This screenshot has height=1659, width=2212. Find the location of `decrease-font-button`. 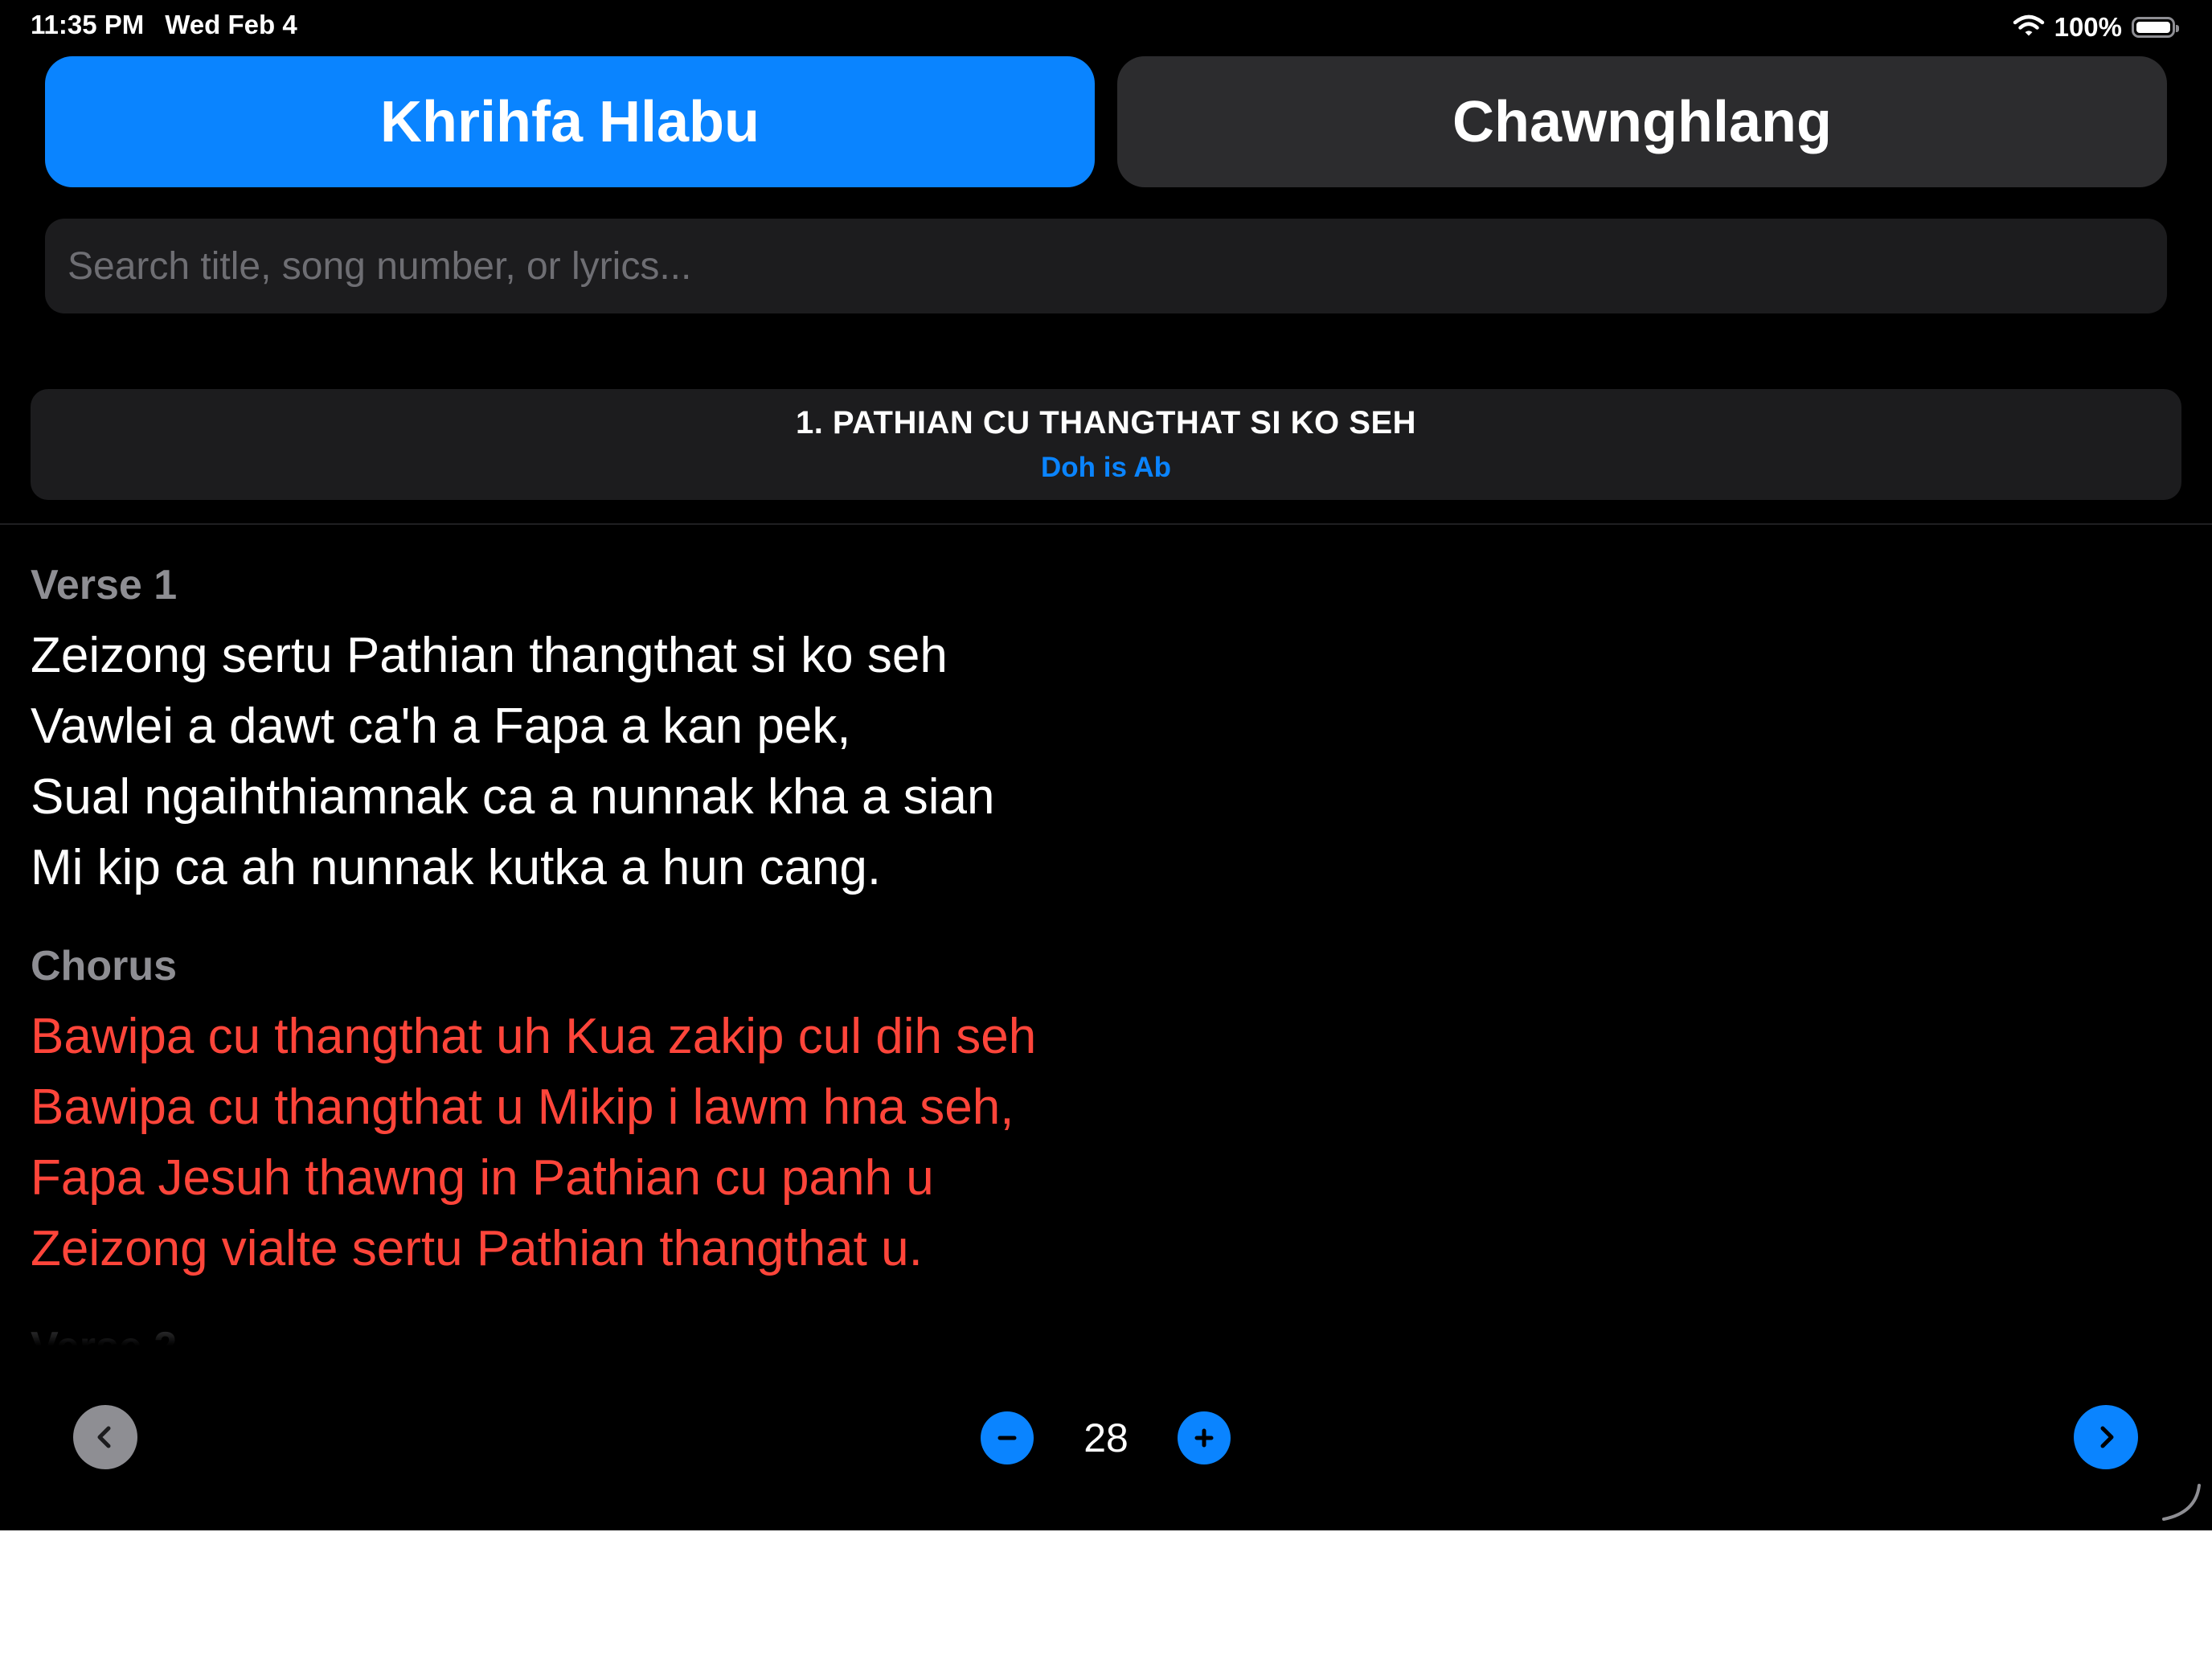

decrease-font-button is located at coordinates (1007, 1437).